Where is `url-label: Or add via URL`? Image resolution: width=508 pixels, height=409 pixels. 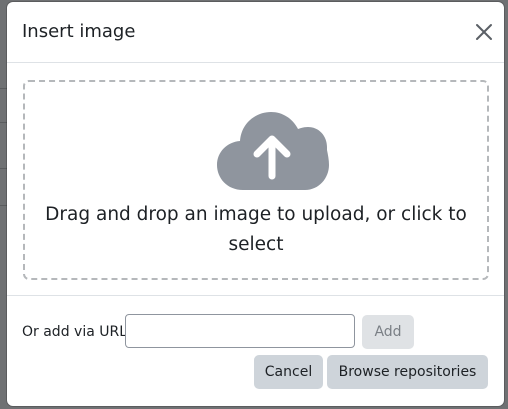
url-label: Or add via URL is located at coordinates (75, 332).